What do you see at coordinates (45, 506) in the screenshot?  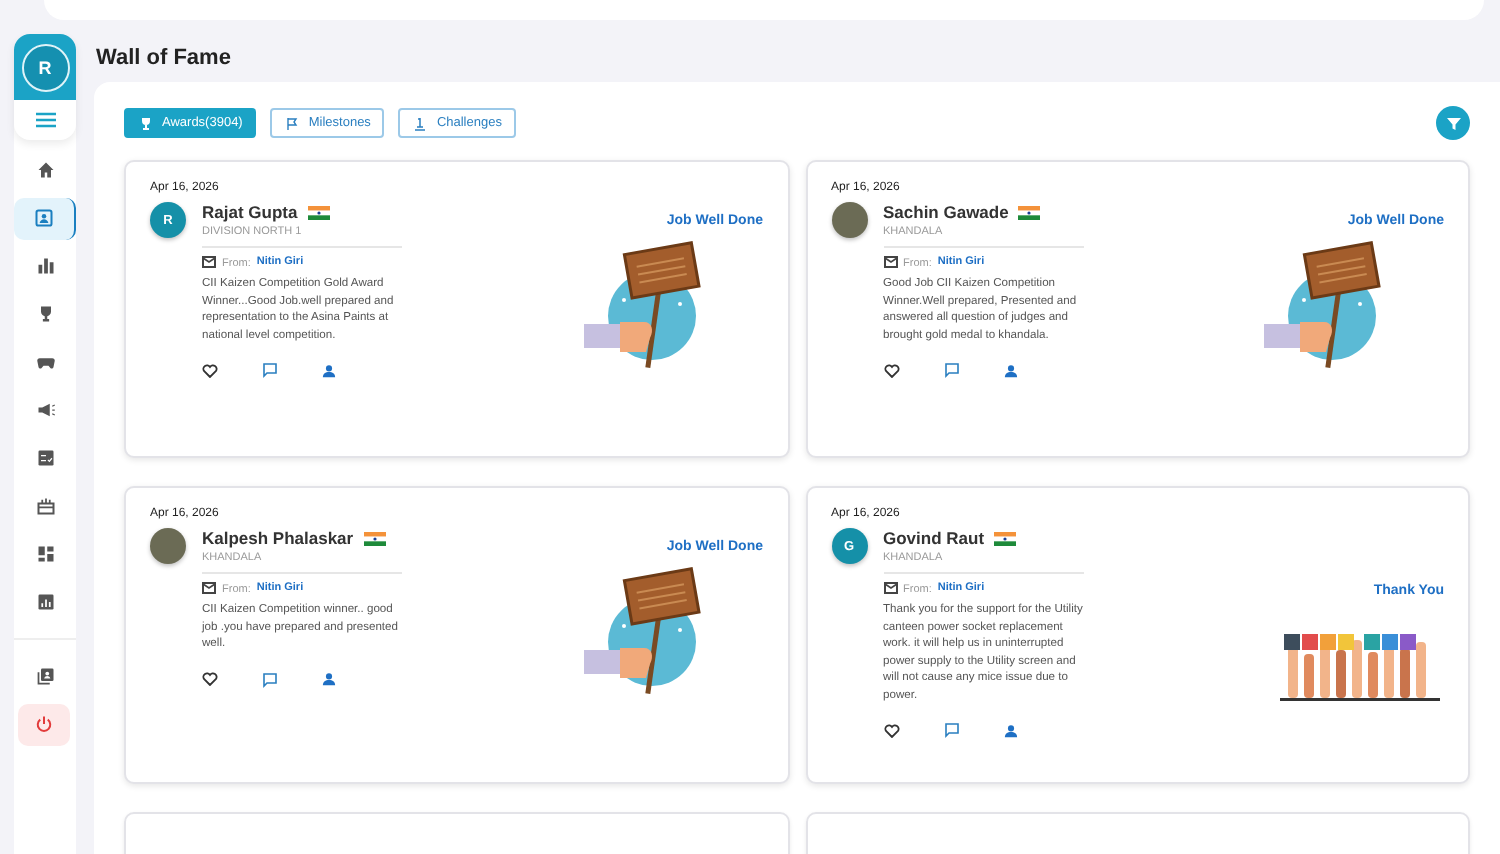 I see `gift-box-icon` at bounding box center [45, 506].